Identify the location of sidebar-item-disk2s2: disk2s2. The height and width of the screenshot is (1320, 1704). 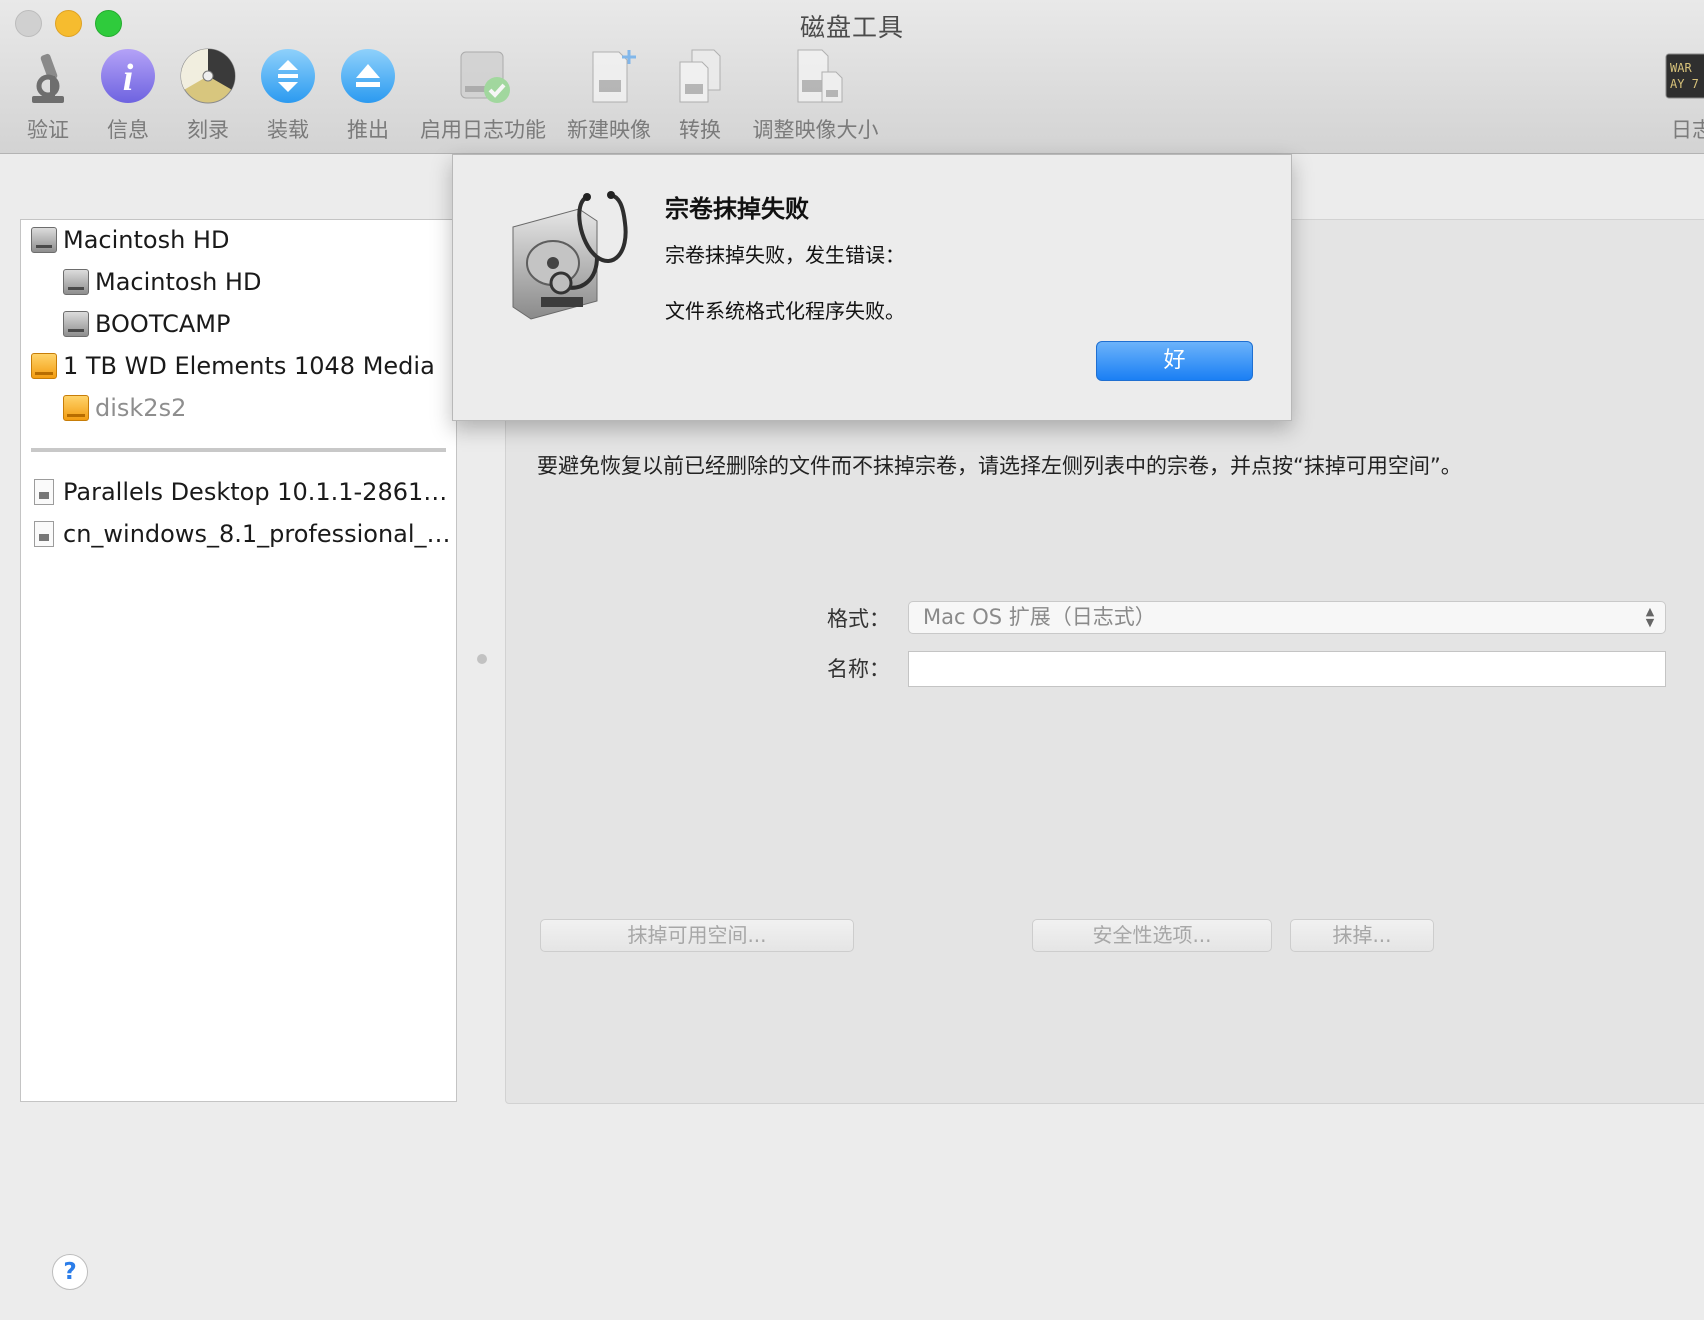
(124, 408).